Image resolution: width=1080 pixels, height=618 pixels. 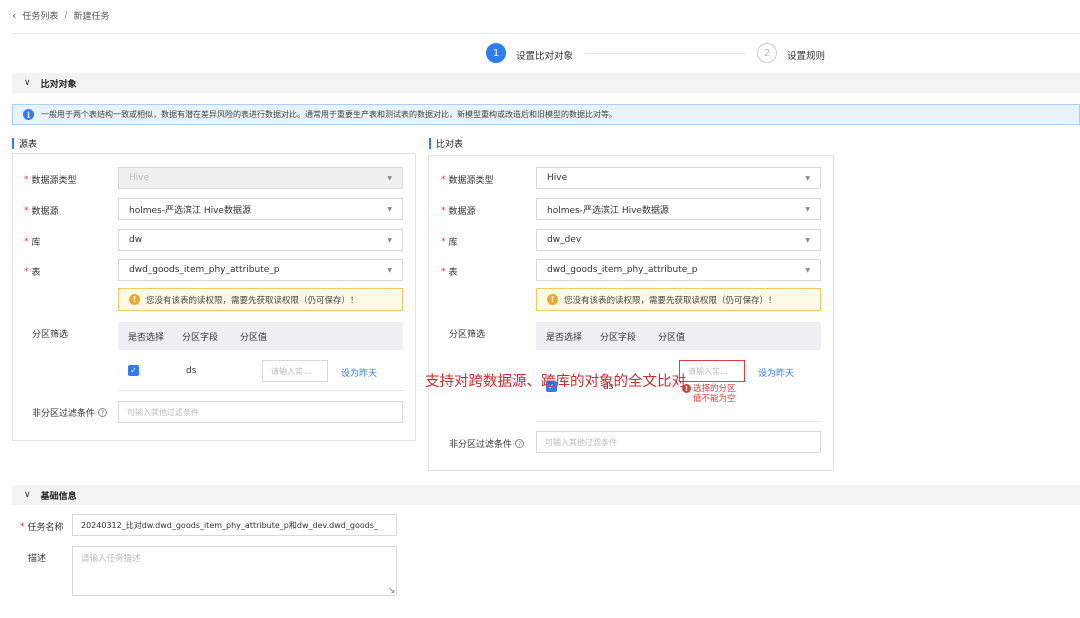 I want to click on source-permission-warning: ! 您没有该表的读权限，需要先获取读权限（仍可保存）！, so click(x=260, y=299).